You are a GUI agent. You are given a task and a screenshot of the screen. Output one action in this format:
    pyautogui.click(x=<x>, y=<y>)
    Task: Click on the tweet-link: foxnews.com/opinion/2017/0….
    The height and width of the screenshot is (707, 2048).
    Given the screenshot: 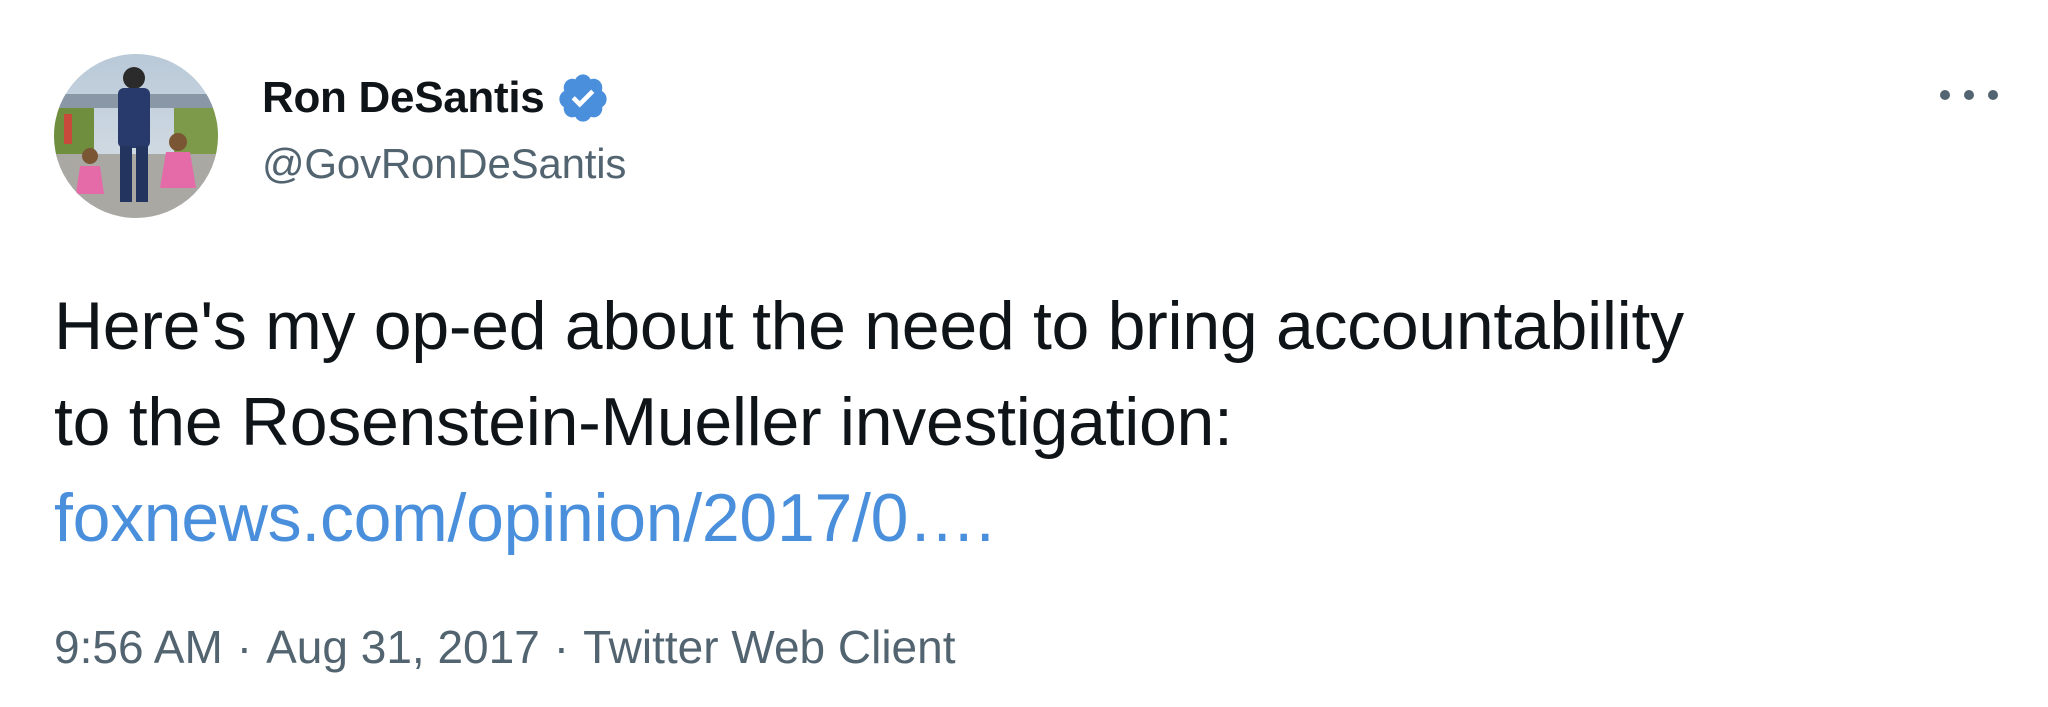 What is the action you would take?
    pyautogui.click(x=1034, y=518)
    